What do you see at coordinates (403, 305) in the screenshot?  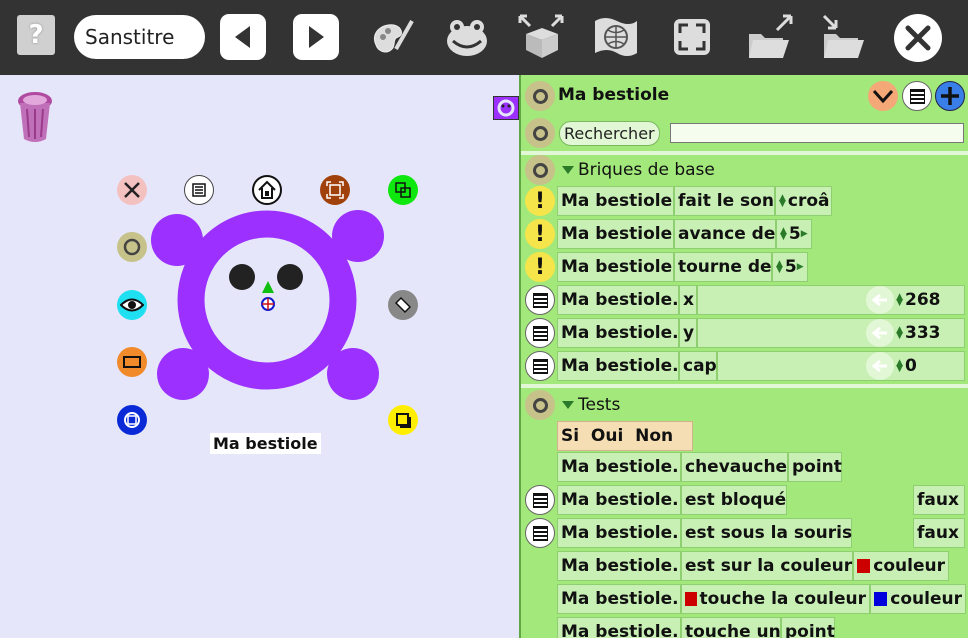 I see `paint-halo-button` at bounding box center [403, 305].